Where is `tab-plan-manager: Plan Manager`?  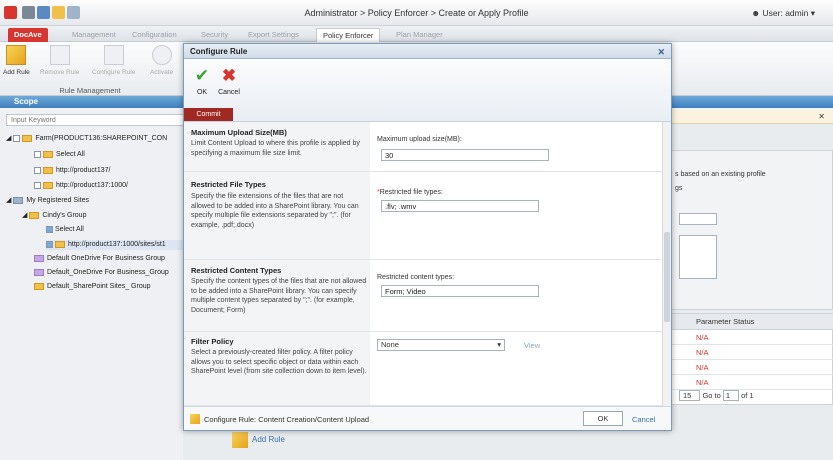 tab-plan-manager: Plan Manager is located at coordinates (419, 35).